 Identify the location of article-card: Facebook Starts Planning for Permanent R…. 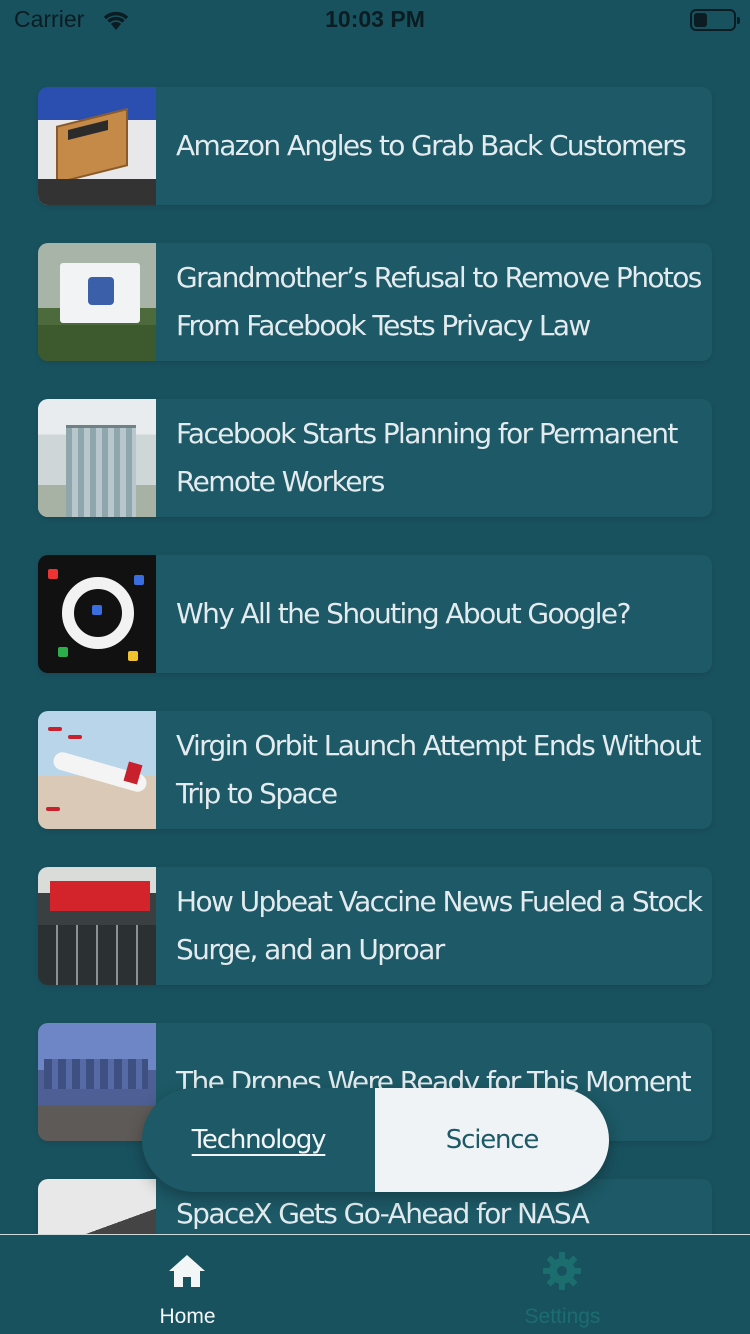
(375, 458).